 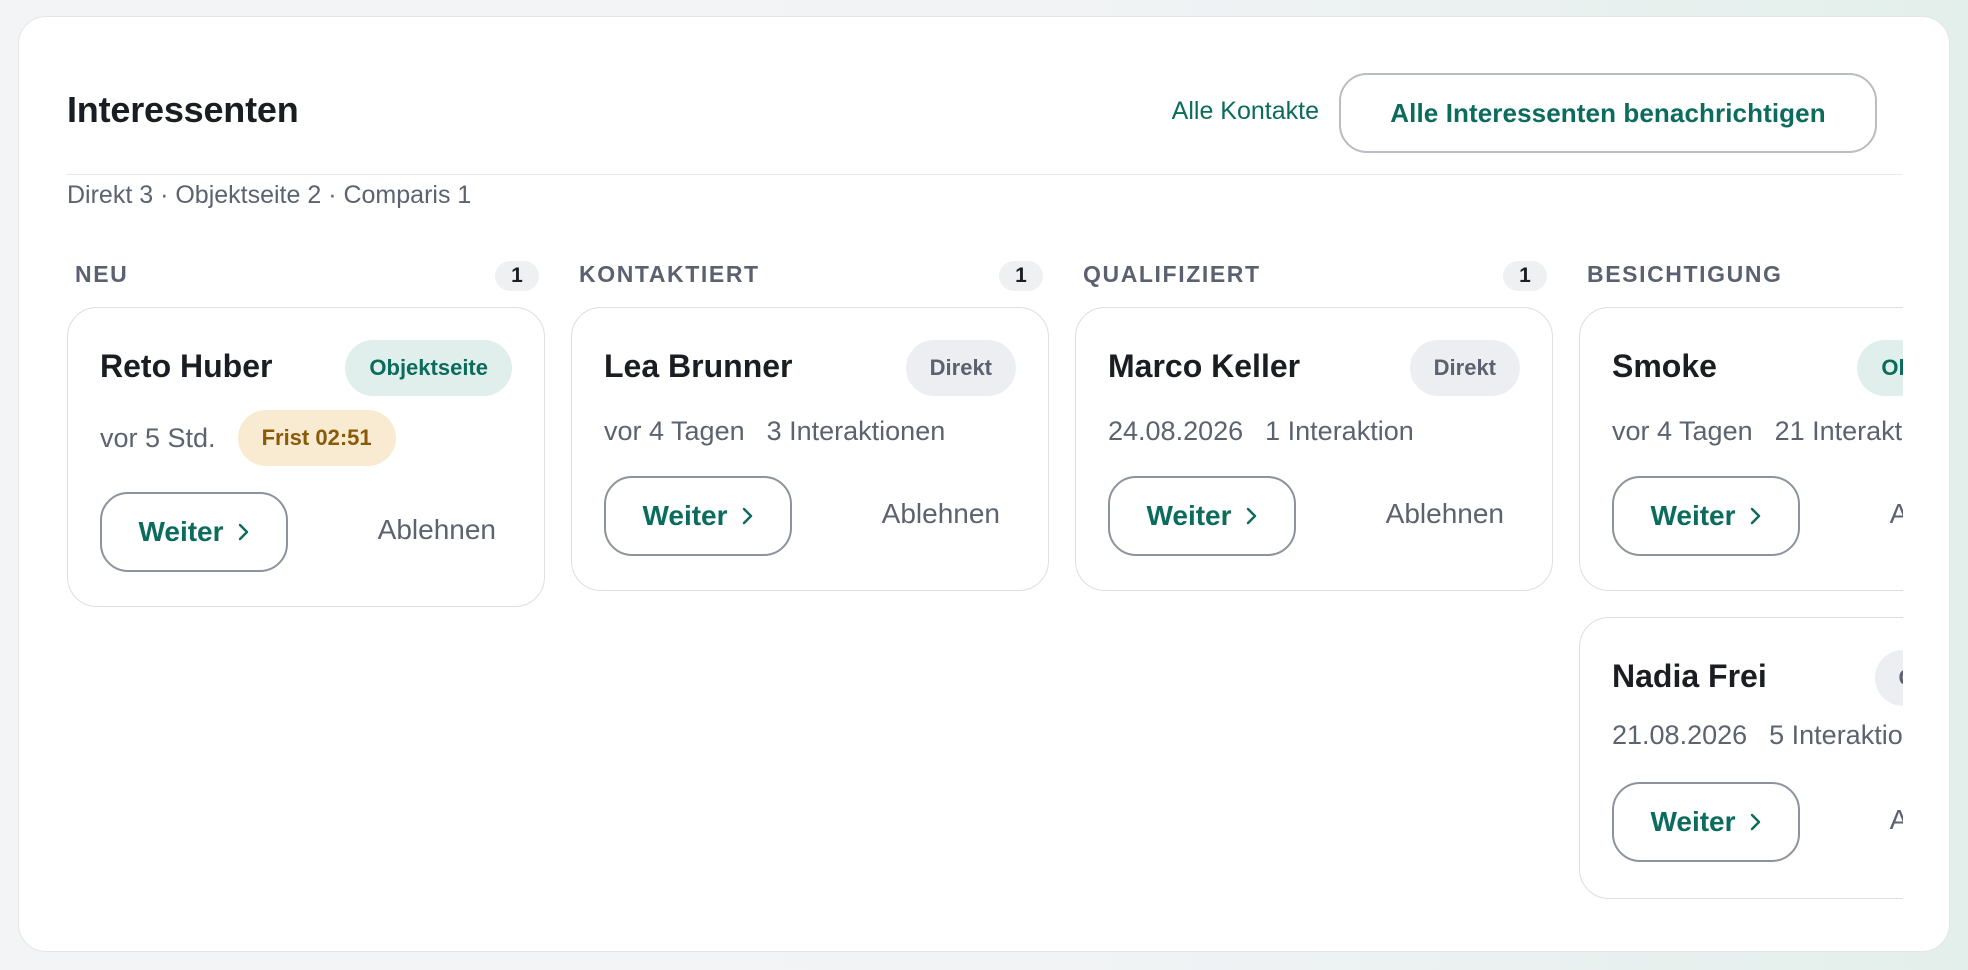 What do you see at coordinates (1664, 366) in the screenshot?
I see `lead-name: Smoke` at bounding box center [1664, 366].